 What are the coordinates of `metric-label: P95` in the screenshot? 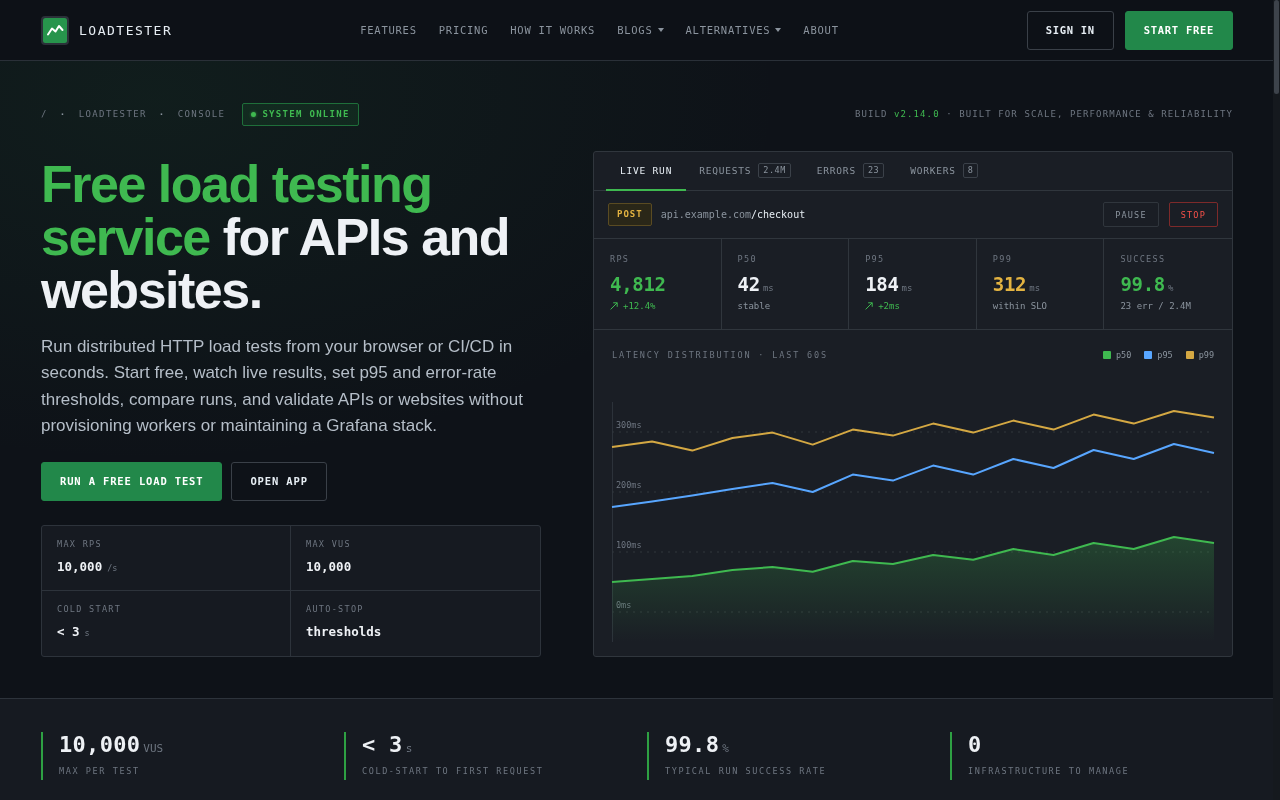 It's located at (875, 259).